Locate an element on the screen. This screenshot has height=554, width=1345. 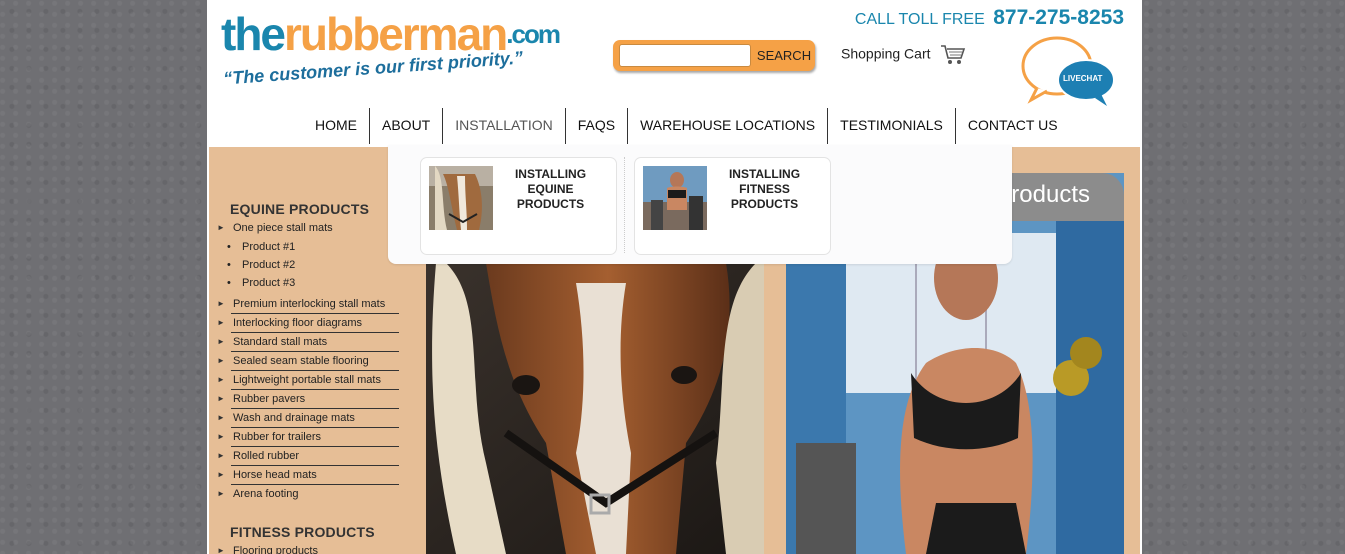
horse-image is located at coordinates (595, 408).